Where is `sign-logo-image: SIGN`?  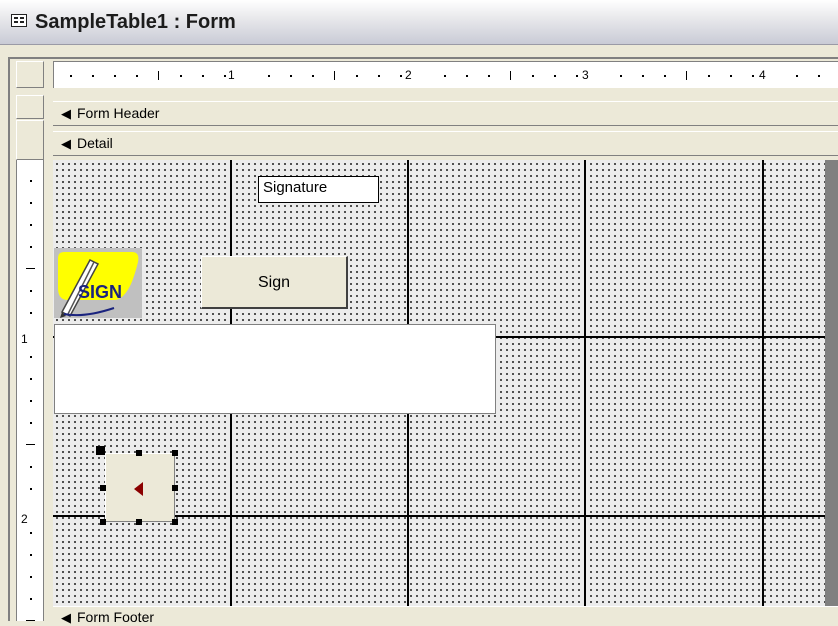 sign-logo-image: SIGN is located at coordinates (98, 283).